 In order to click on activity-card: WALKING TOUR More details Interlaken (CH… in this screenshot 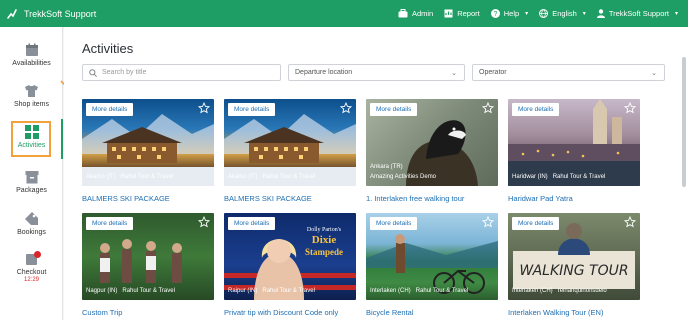, I will do `click(574, 265)`.